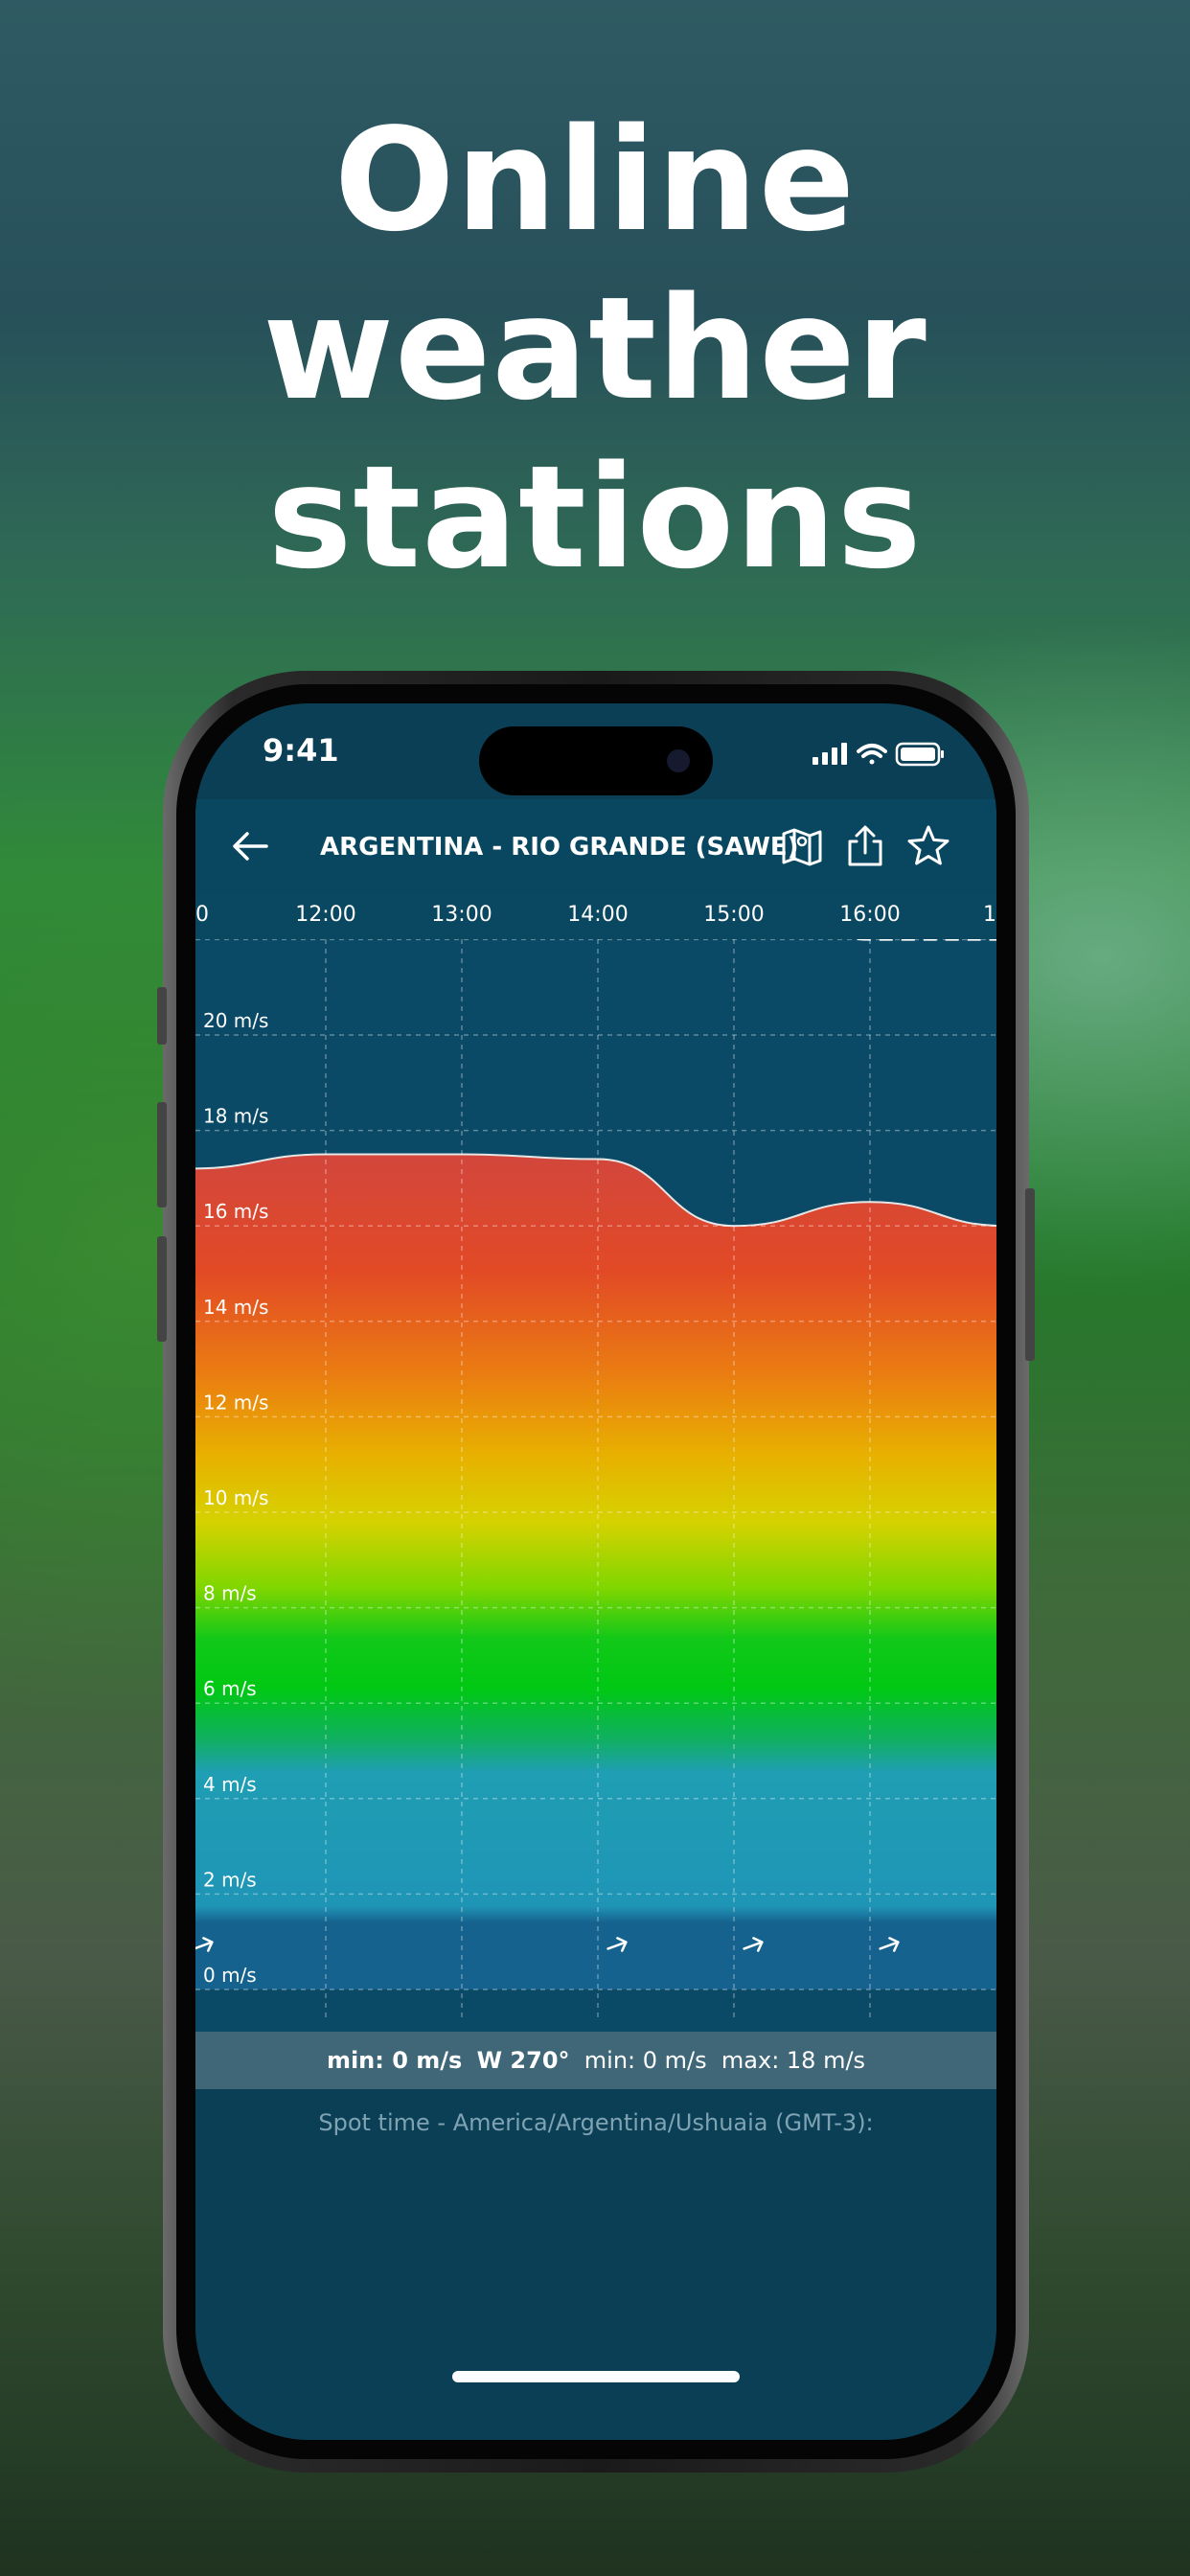 The width and height of the screenshot is (1190, 2576). Describe the element at coordinates (596, 2376) in the screenshot. I see `home-indicator` at that location.